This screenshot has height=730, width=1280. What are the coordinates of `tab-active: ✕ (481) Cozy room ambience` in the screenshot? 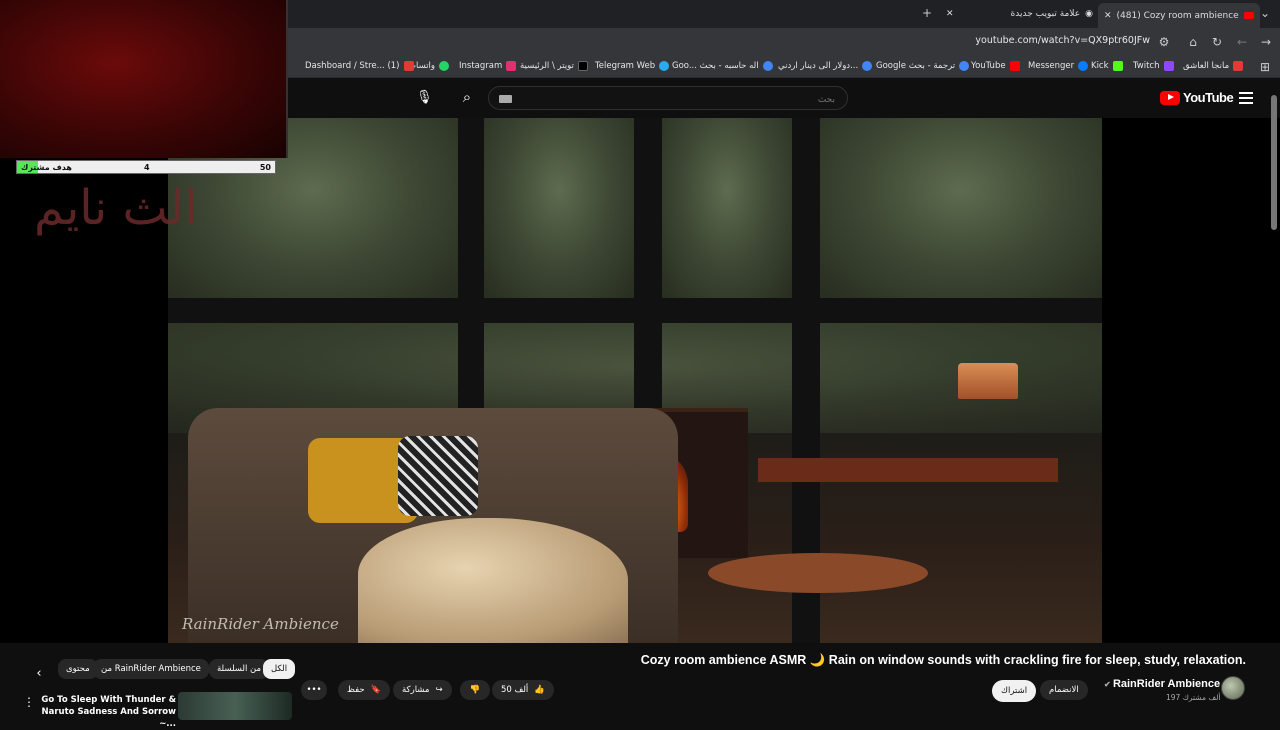 It's located at (1179, 15).